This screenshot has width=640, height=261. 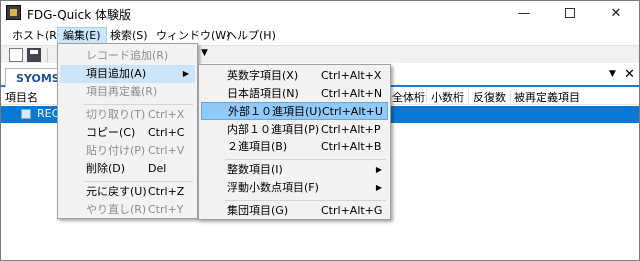 What do you see at coordinates (294, 170) in the screenshot?
I see `menu-item-integer: 整数項目(I) ▶` at bounding box center [294, 170].